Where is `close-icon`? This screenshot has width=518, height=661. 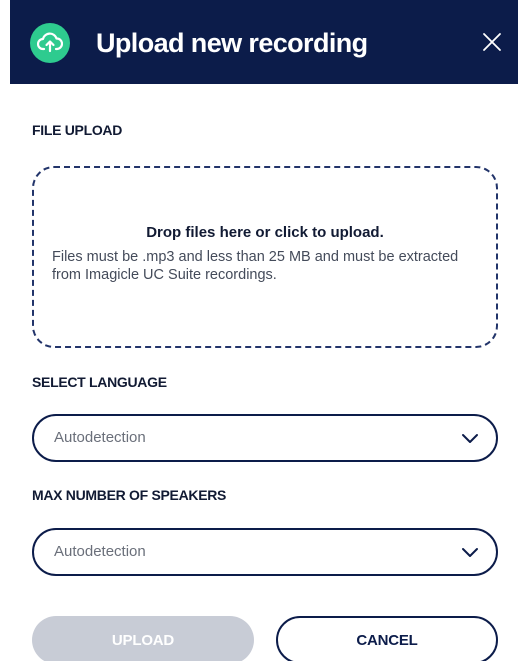 close-icon is located at coordinates (492, 42).